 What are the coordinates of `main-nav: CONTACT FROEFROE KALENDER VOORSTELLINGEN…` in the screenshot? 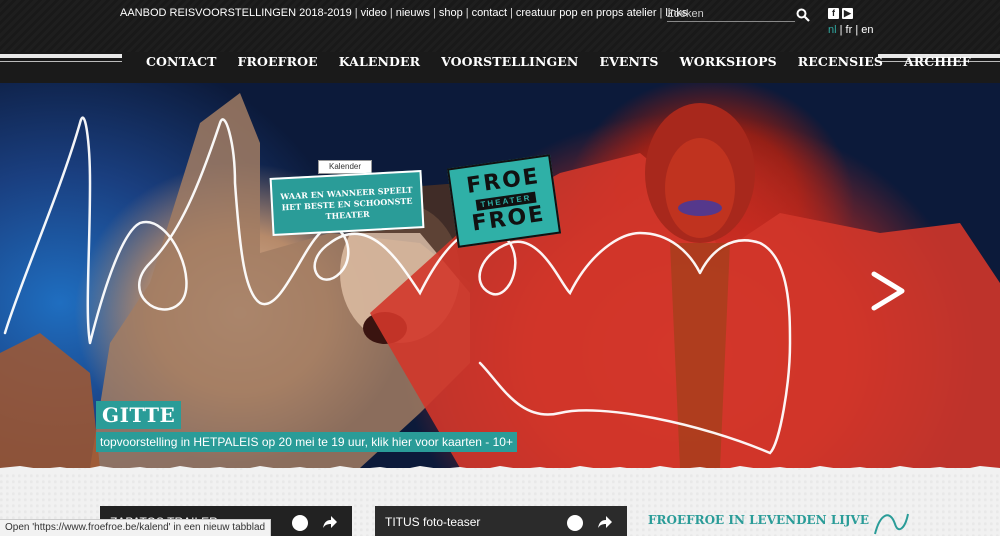 It's located at (558, 61).